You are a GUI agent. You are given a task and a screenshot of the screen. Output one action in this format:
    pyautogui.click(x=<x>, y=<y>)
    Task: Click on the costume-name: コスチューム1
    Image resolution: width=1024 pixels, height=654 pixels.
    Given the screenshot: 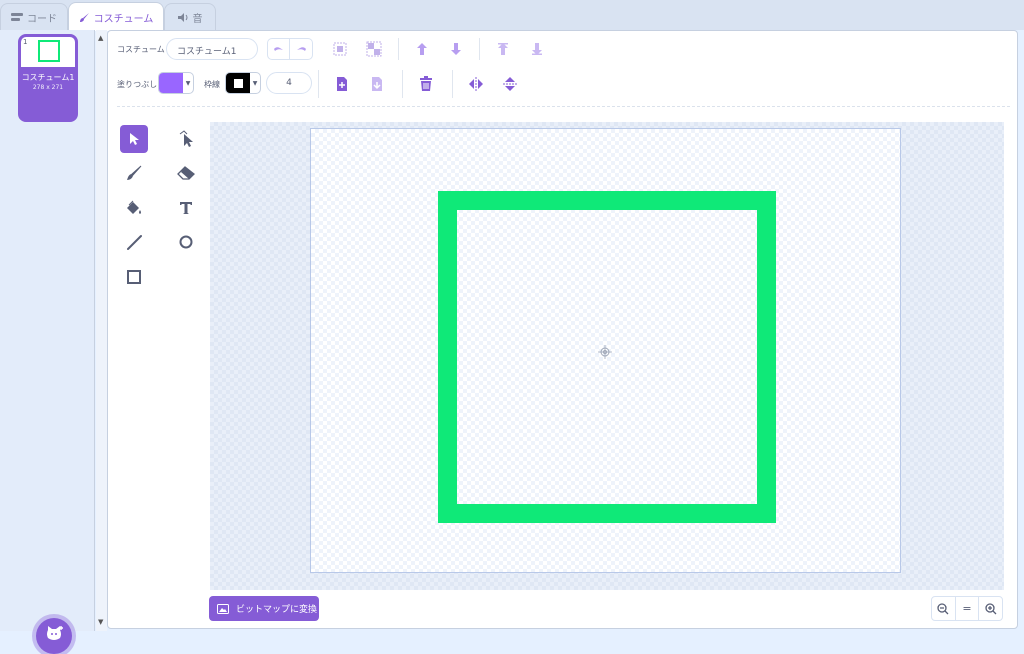 What is the action you would take?
    pyautogui.click(x=48, y=77)
    